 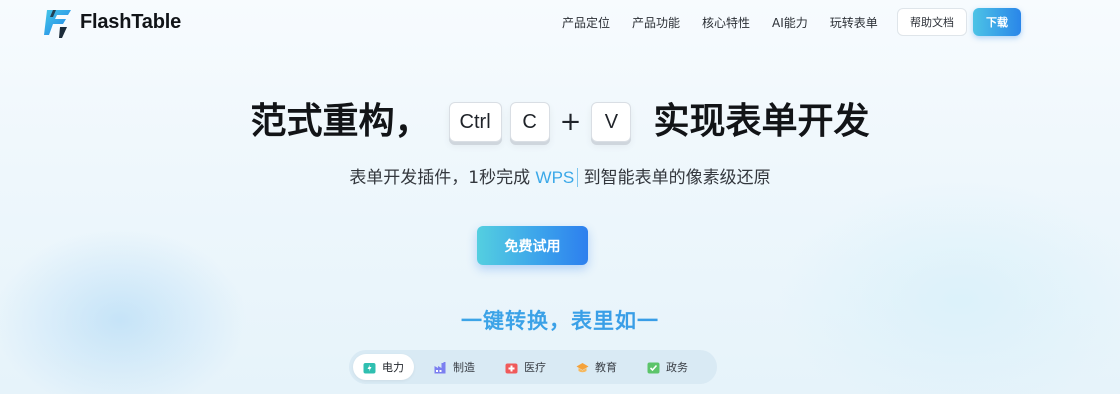 What do you see at coordinates (726, 22) in the screenshot?
I see `nav-item-core-traits: 核心特性` at bounding box center [726, 22].